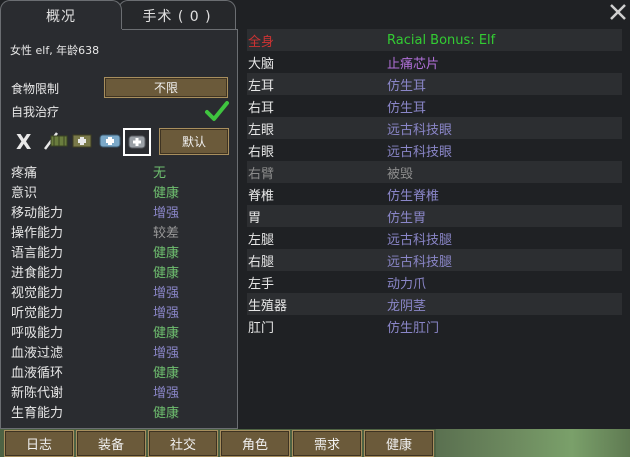 The width and height of the screenshot is (630, 457). I want to click on no-care-icon: X, so click(25, 142).